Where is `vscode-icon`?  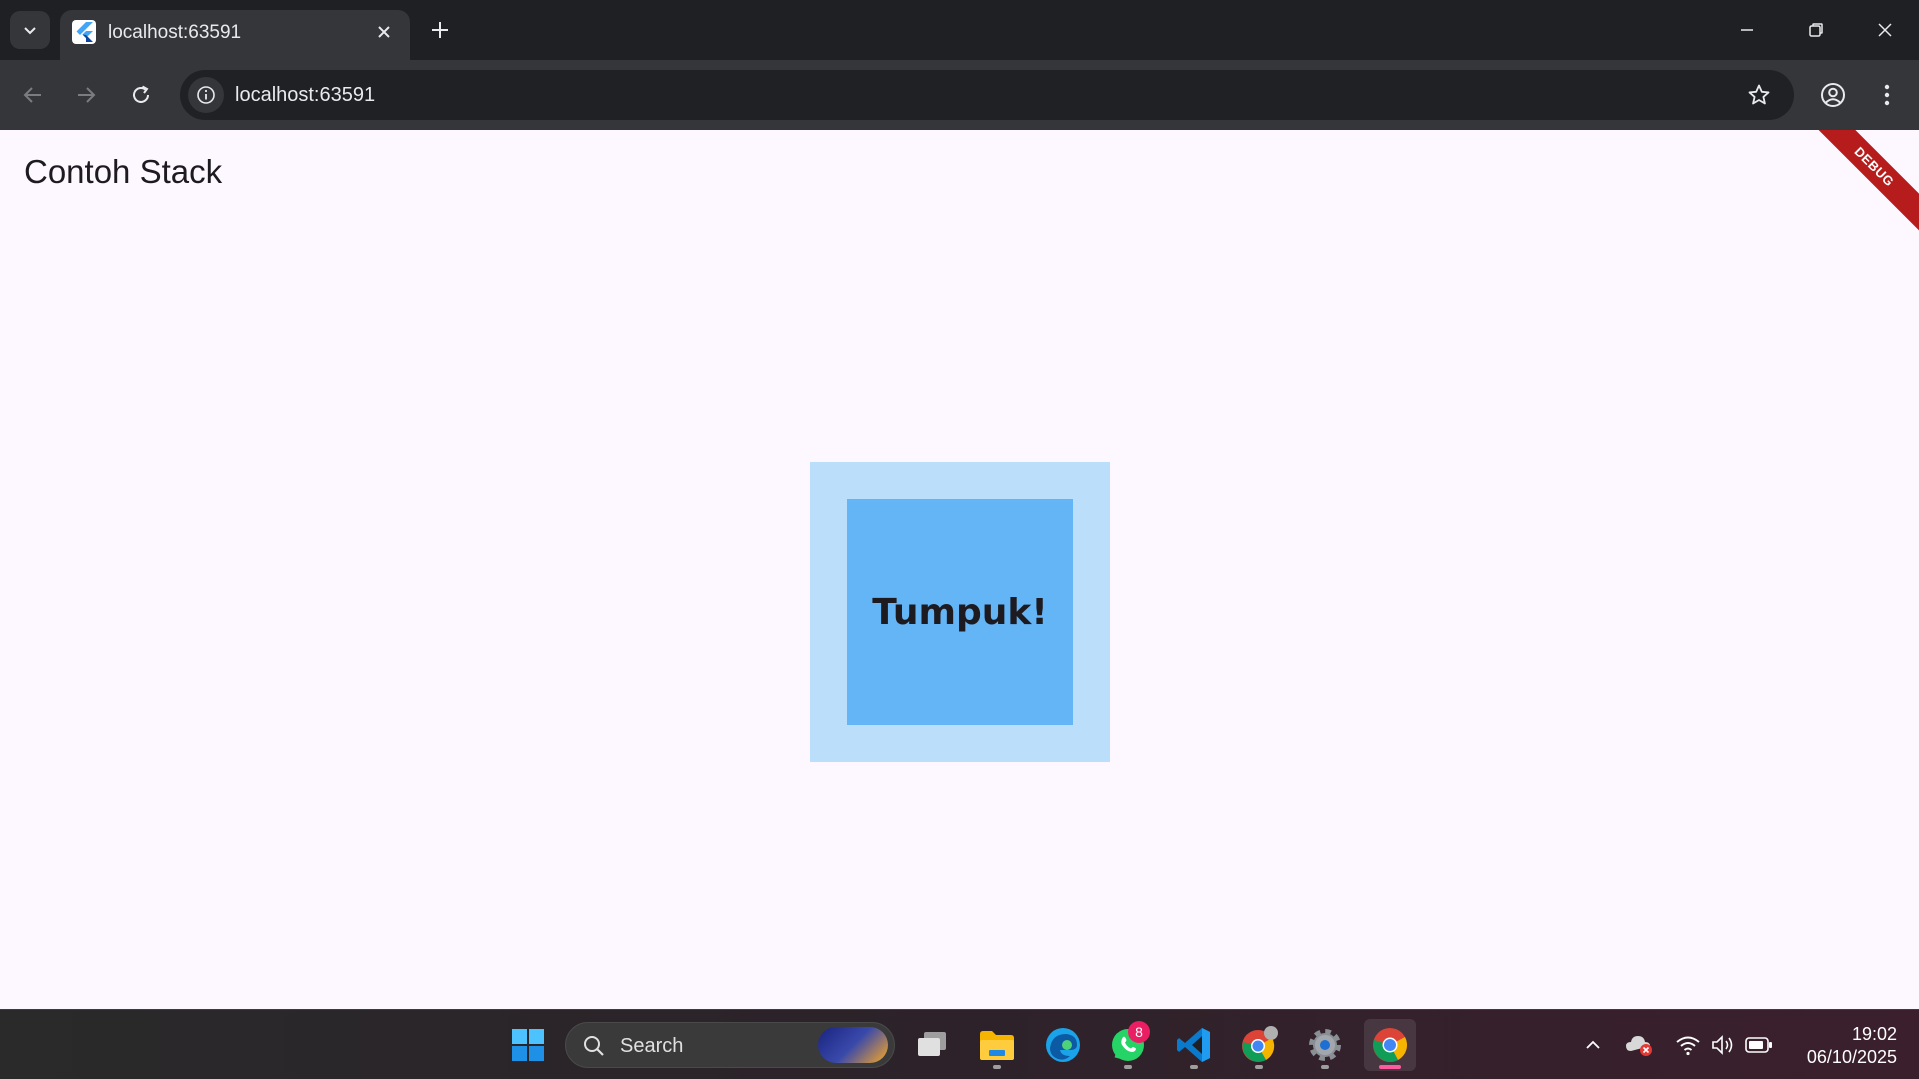 vscode-icon is located at coordinates (1193, 1045).